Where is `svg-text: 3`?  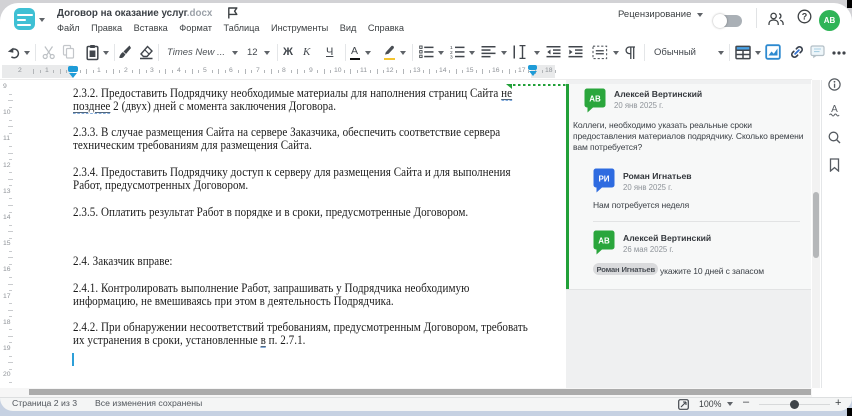 svg-text: 3 is located at coordinates (451, 57).